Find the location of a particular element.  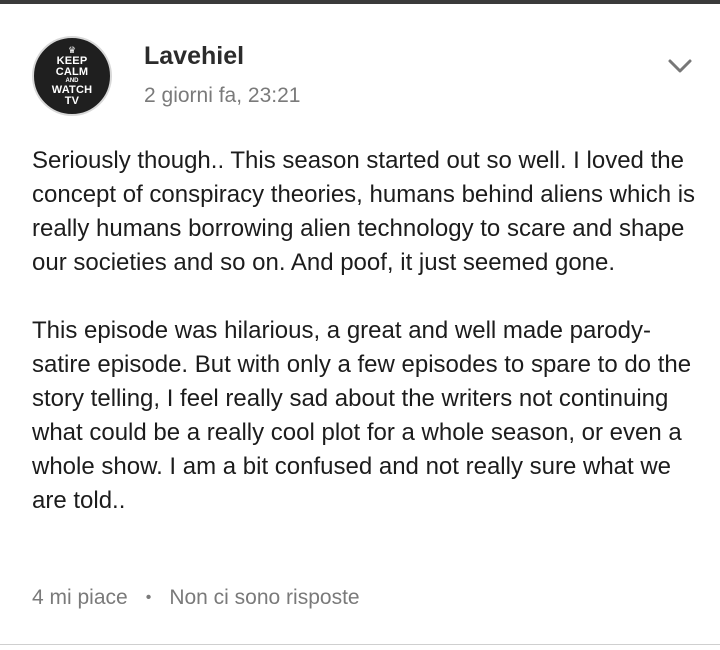

avatar-text-watch: WATCH is located at coordinates (72, 89).